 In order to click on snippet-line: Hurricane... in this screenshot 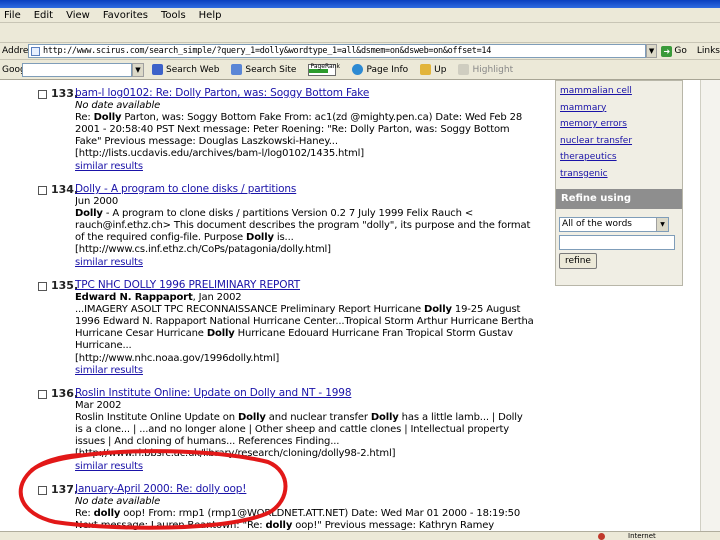, I will do `click(311, 346)`.